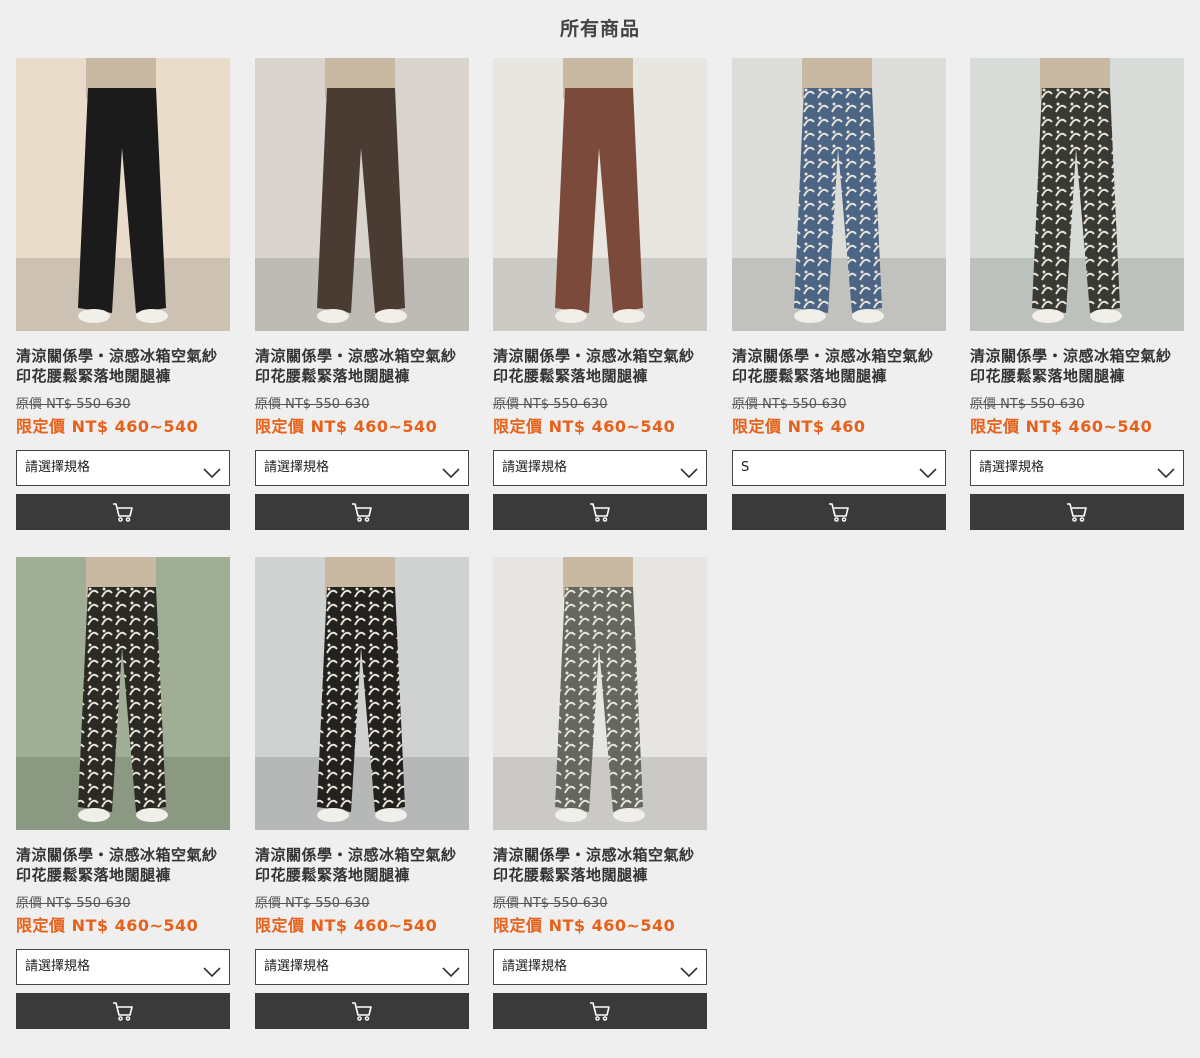  Describe the element at coordinates (599, 29) in the screenshot. I see `page-title: 所有商品` at that location.